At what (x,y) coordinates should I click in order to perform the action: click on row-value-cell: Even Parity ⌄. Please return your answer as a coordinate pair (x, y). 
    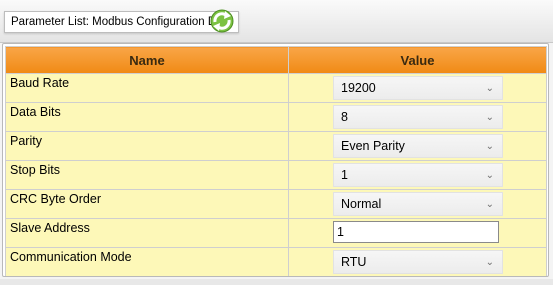
    Looking at the image, I should click on (417, 146).